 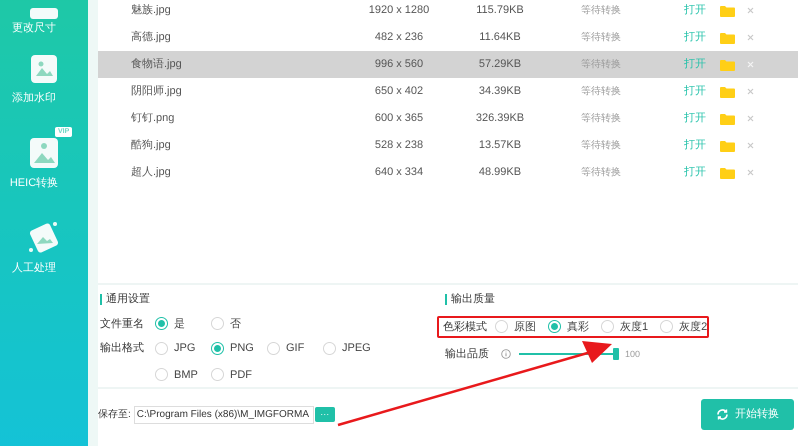 What do you see at coordinates (448, 12) in the screenshot?
I see `file-row: 魅族.jpg 1920 x 1280 115.79KB 等待转换 打开` at bounding box center [448, 12].